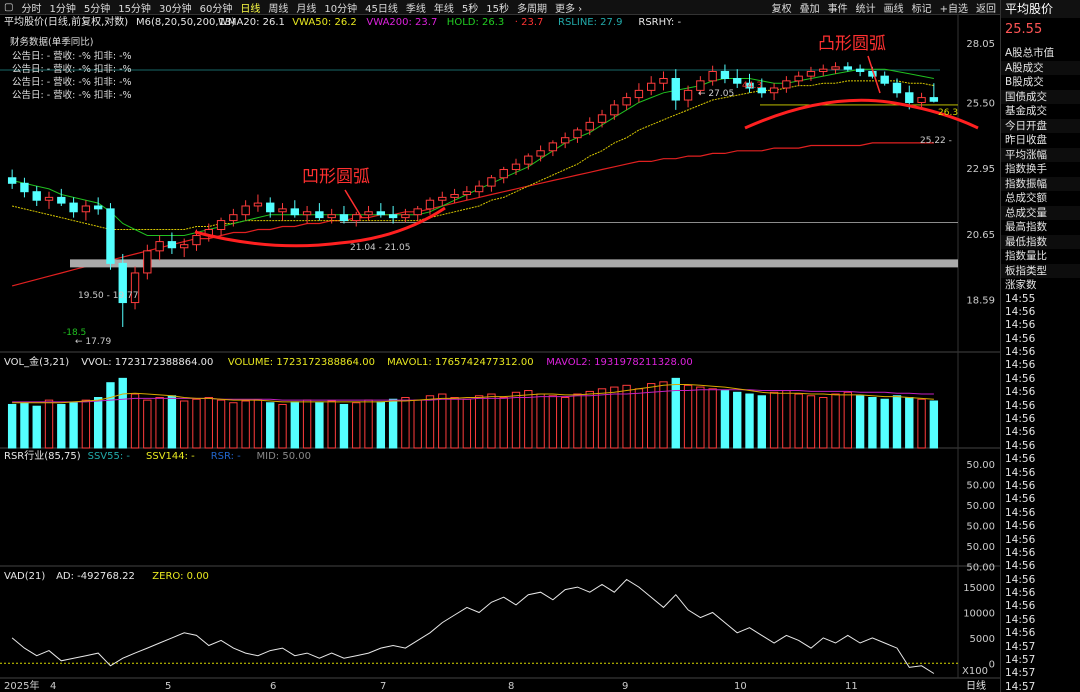 The height and width of the screenshot is (692, 1080). Describe the element at coordinates (1040, 198) in the screenshot. I see `sidebar-field: 总成交额` at that location.